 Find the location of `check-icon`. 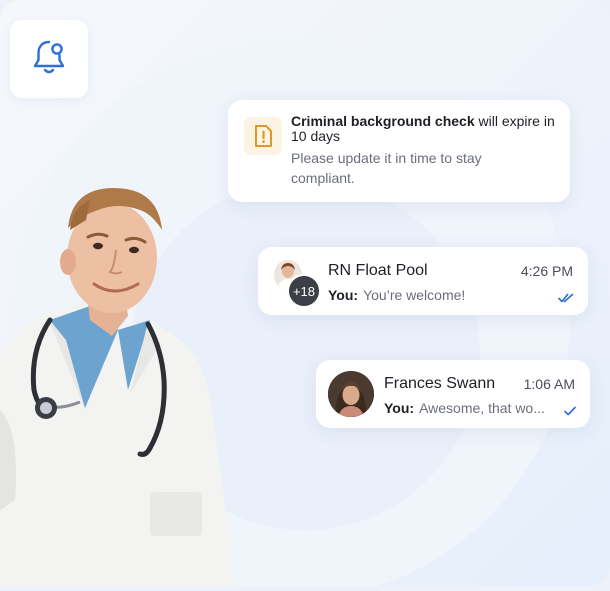

check-icon is located at coordinates (570, 412).